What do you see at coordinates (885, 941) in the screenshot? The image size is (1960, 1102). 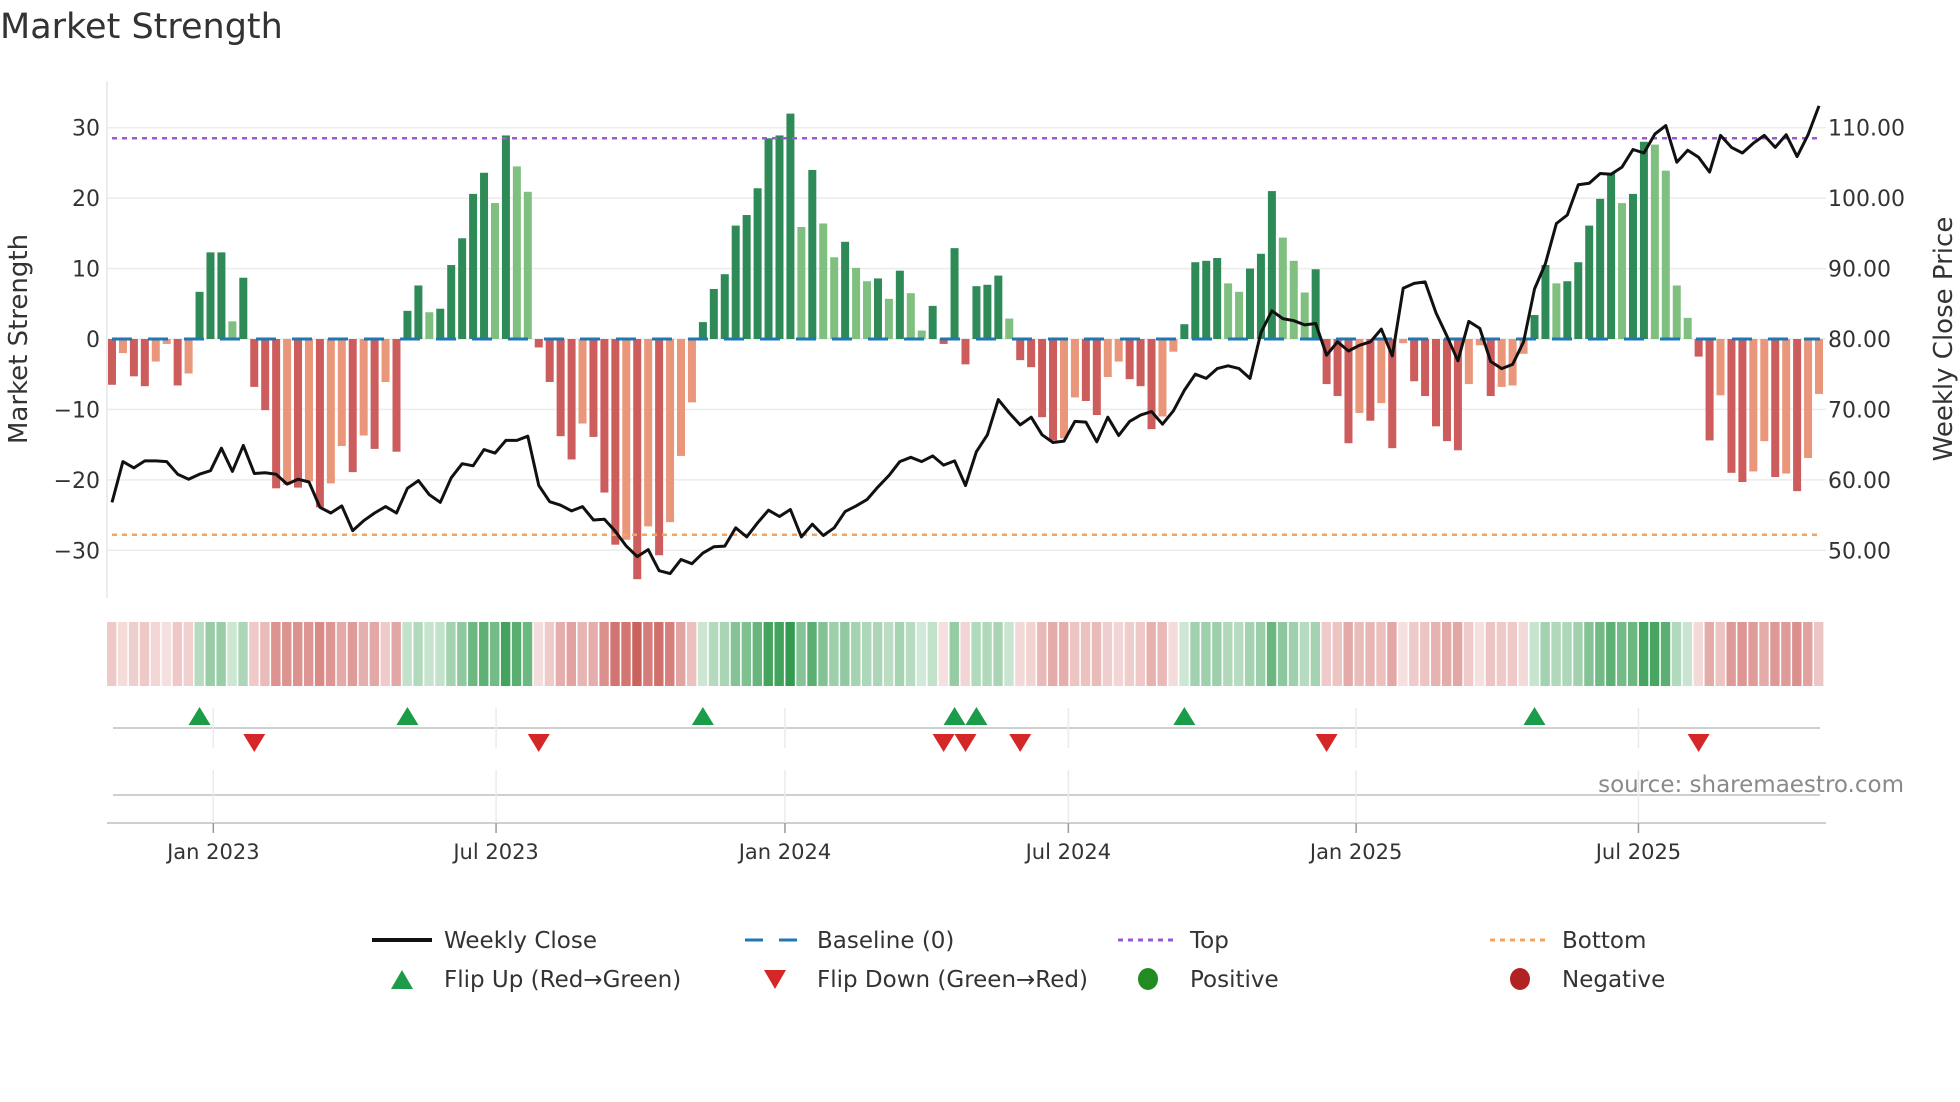 I see `legend-label: Baseline (0)` at bounding box center [885, 941].